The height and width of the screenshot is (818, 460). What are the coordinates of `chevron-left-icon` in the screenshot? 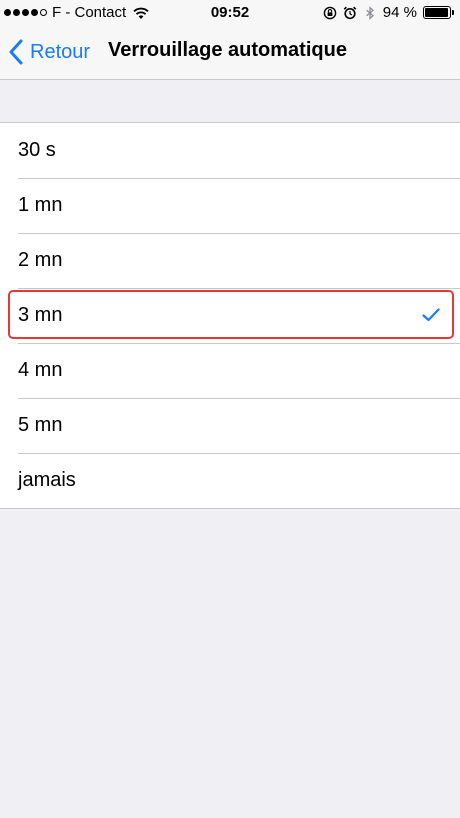 It's located at (16, 52).